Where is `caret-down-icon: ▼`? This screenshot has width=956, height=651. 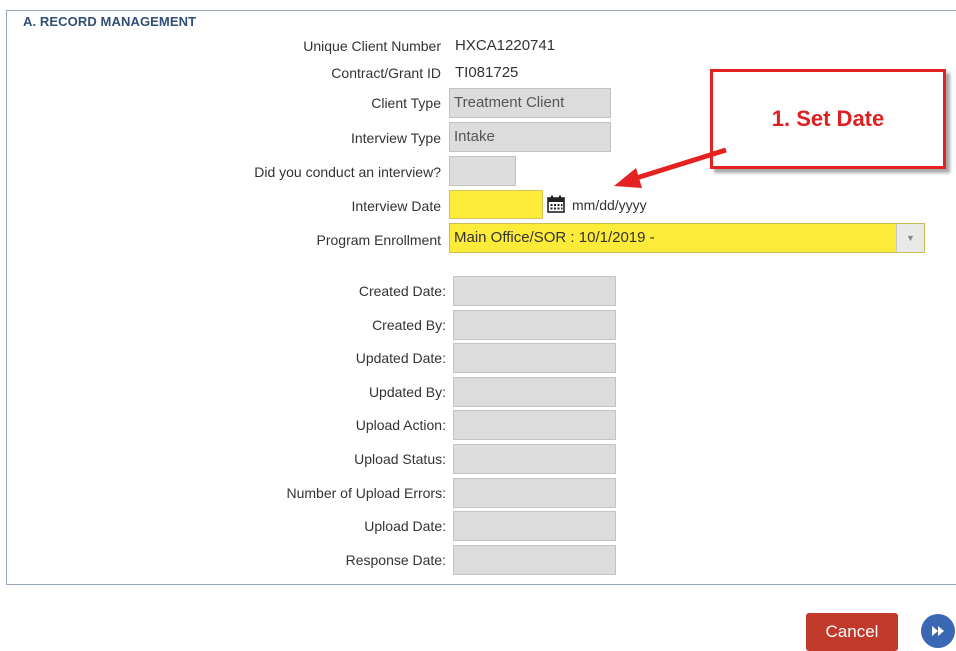
caret-down-icon: ▼ is located at coordinates (910, 238).